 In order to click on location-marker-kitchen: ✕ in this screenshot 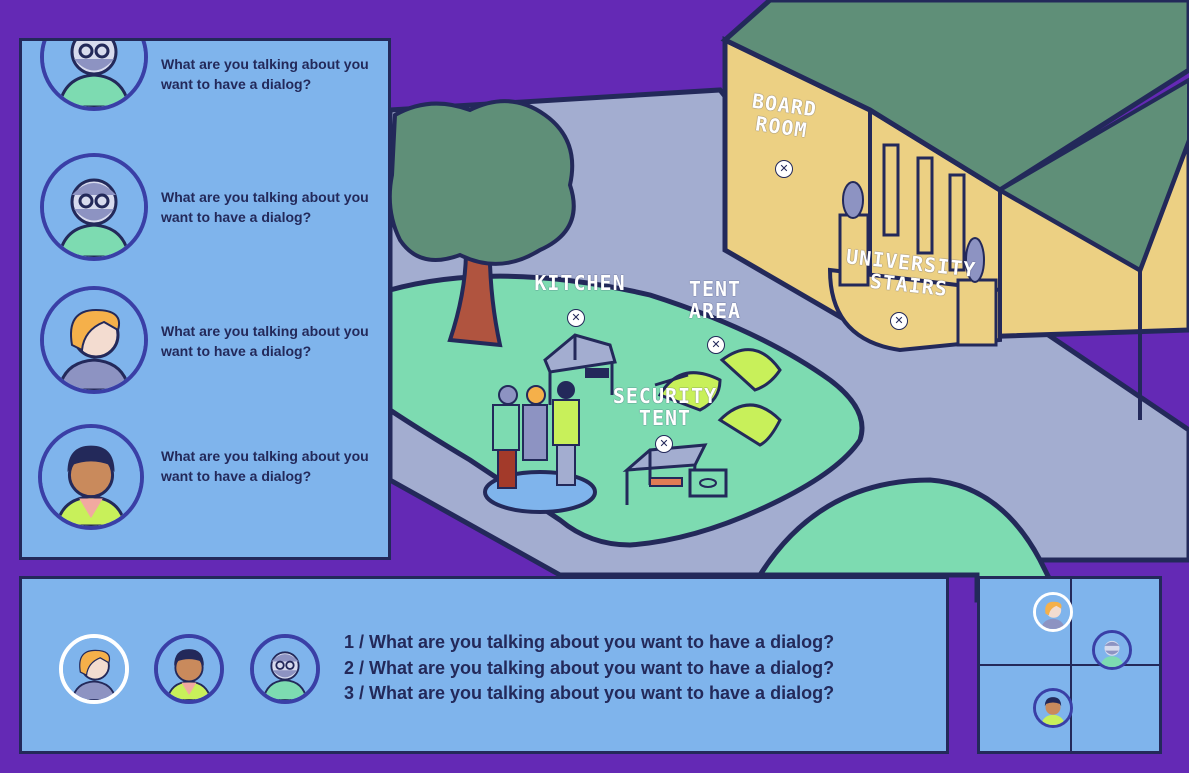, I will do `click(576, 318)`.